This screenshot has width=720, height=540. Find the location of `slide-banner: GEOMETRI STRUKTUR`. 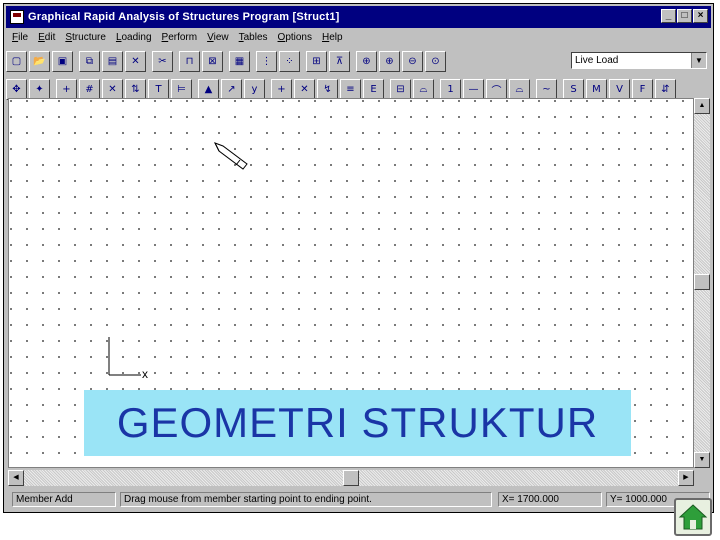

slide-banner: GEOMETRI STRUKTUR is located at coordinates (357, 423).